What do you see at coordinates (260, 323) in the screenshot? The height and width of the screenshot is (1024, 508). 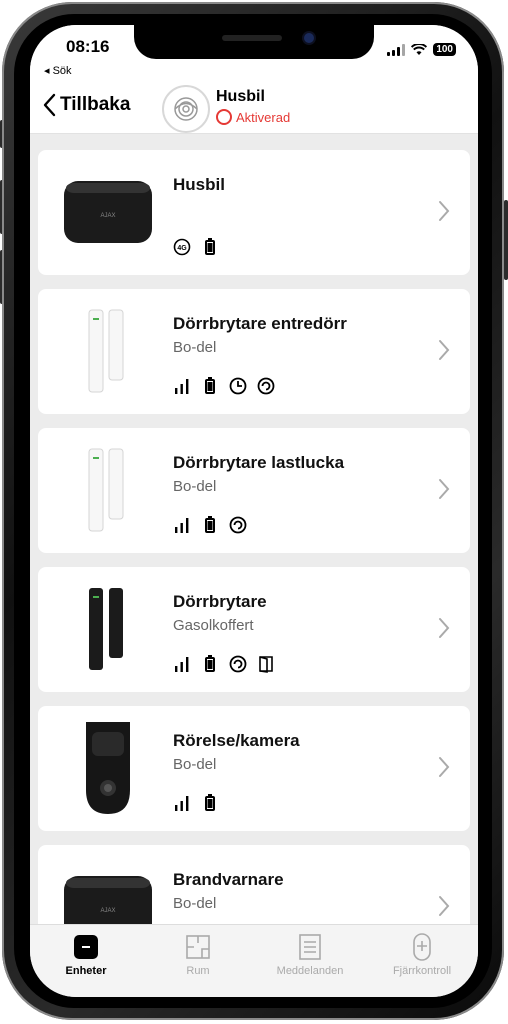 I see `device-name: Dörrbrytare entredörr` at bounding box center [260, 323].